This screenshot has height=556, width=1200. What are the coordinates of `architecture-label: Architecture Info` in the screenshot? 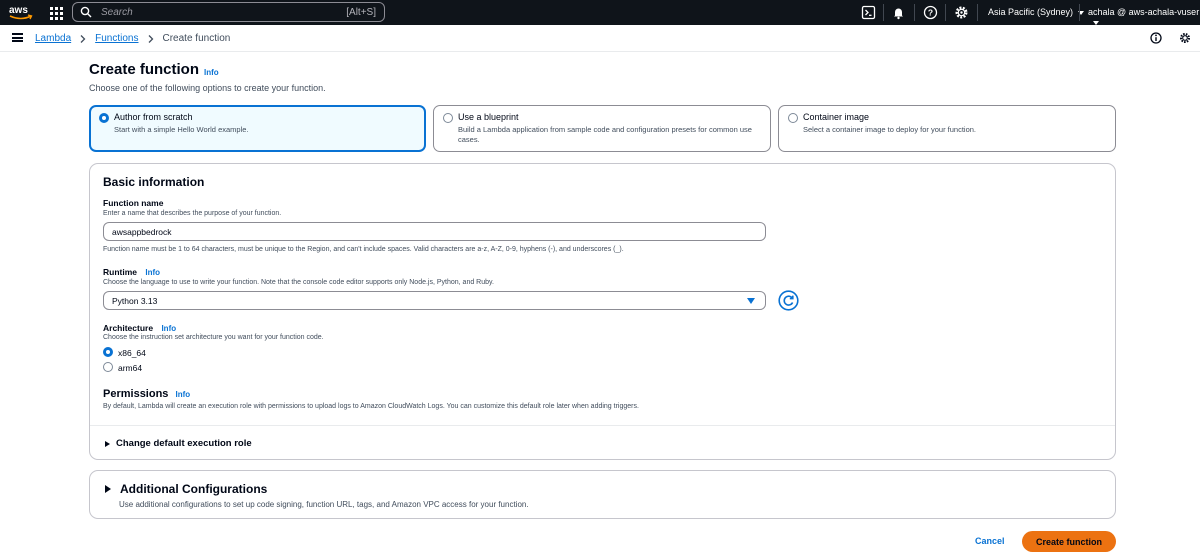 It's located at (139, 328).